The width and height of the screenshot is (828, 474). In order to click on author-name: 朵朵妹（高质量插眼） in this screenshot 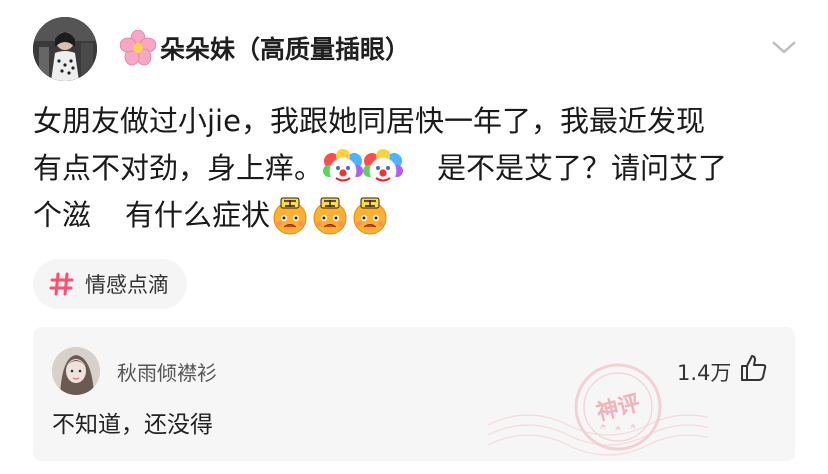, I will do `click(285, 48)`.